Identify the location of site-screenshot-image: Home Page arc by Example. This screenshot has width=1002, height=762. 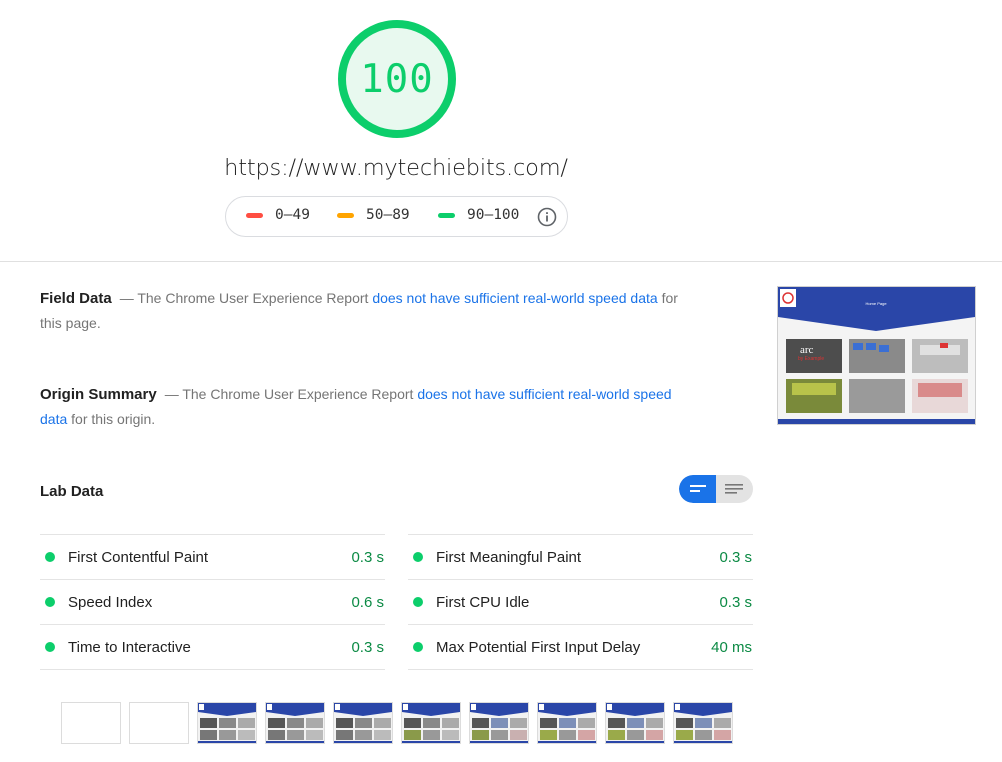
(876, 355).